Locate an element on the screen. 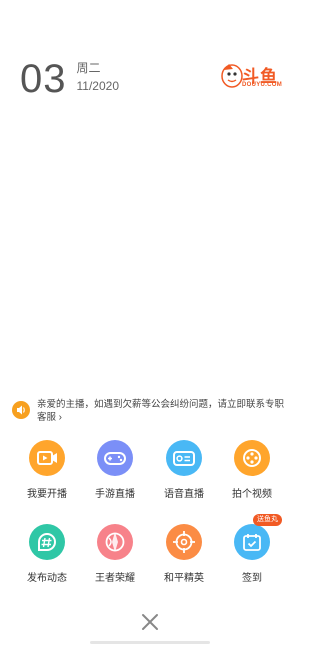  notice-text-wrap: 亲爱的主播，如遇到欠薪等公会纠纷问题，请立即联系专职客服 › is located at coordinates (163, 411).